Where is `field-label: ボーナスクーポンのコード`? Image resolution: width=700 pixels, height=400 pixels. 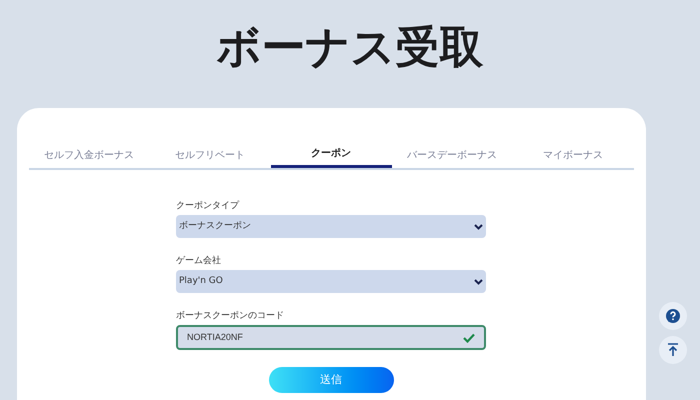 field-label: ボーナスクーポンのコード is located at coordinates (230, 316).